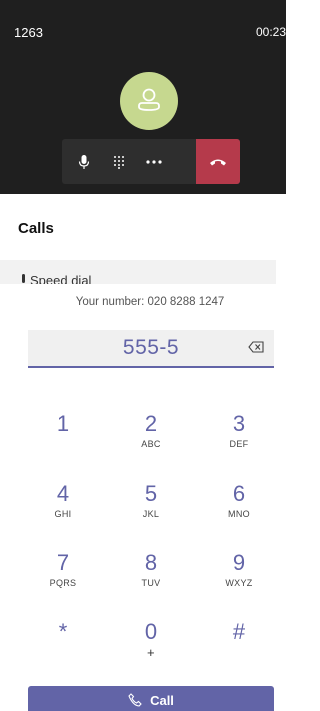 The image size is (320, 711). What do you see at coordinates (63, 514) in the screenshot?
I see `key-letters: GHI` at bounding box center [63, 514].